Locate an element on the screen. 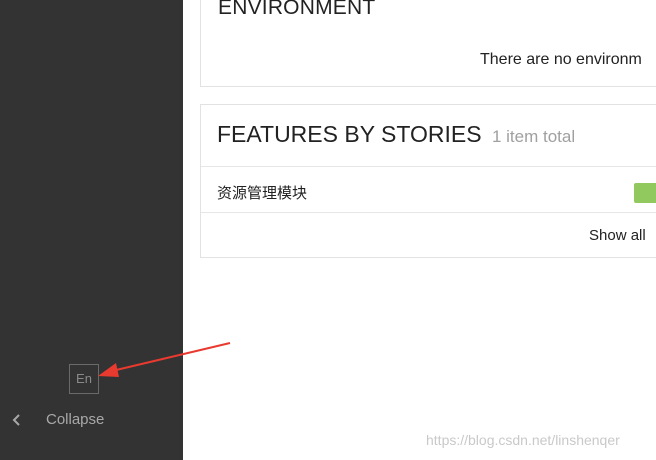 The height and width of the screenshot is (460, 656). environment-card: ENVIRONMENT There are no environm is located at coordinates (428, 43).